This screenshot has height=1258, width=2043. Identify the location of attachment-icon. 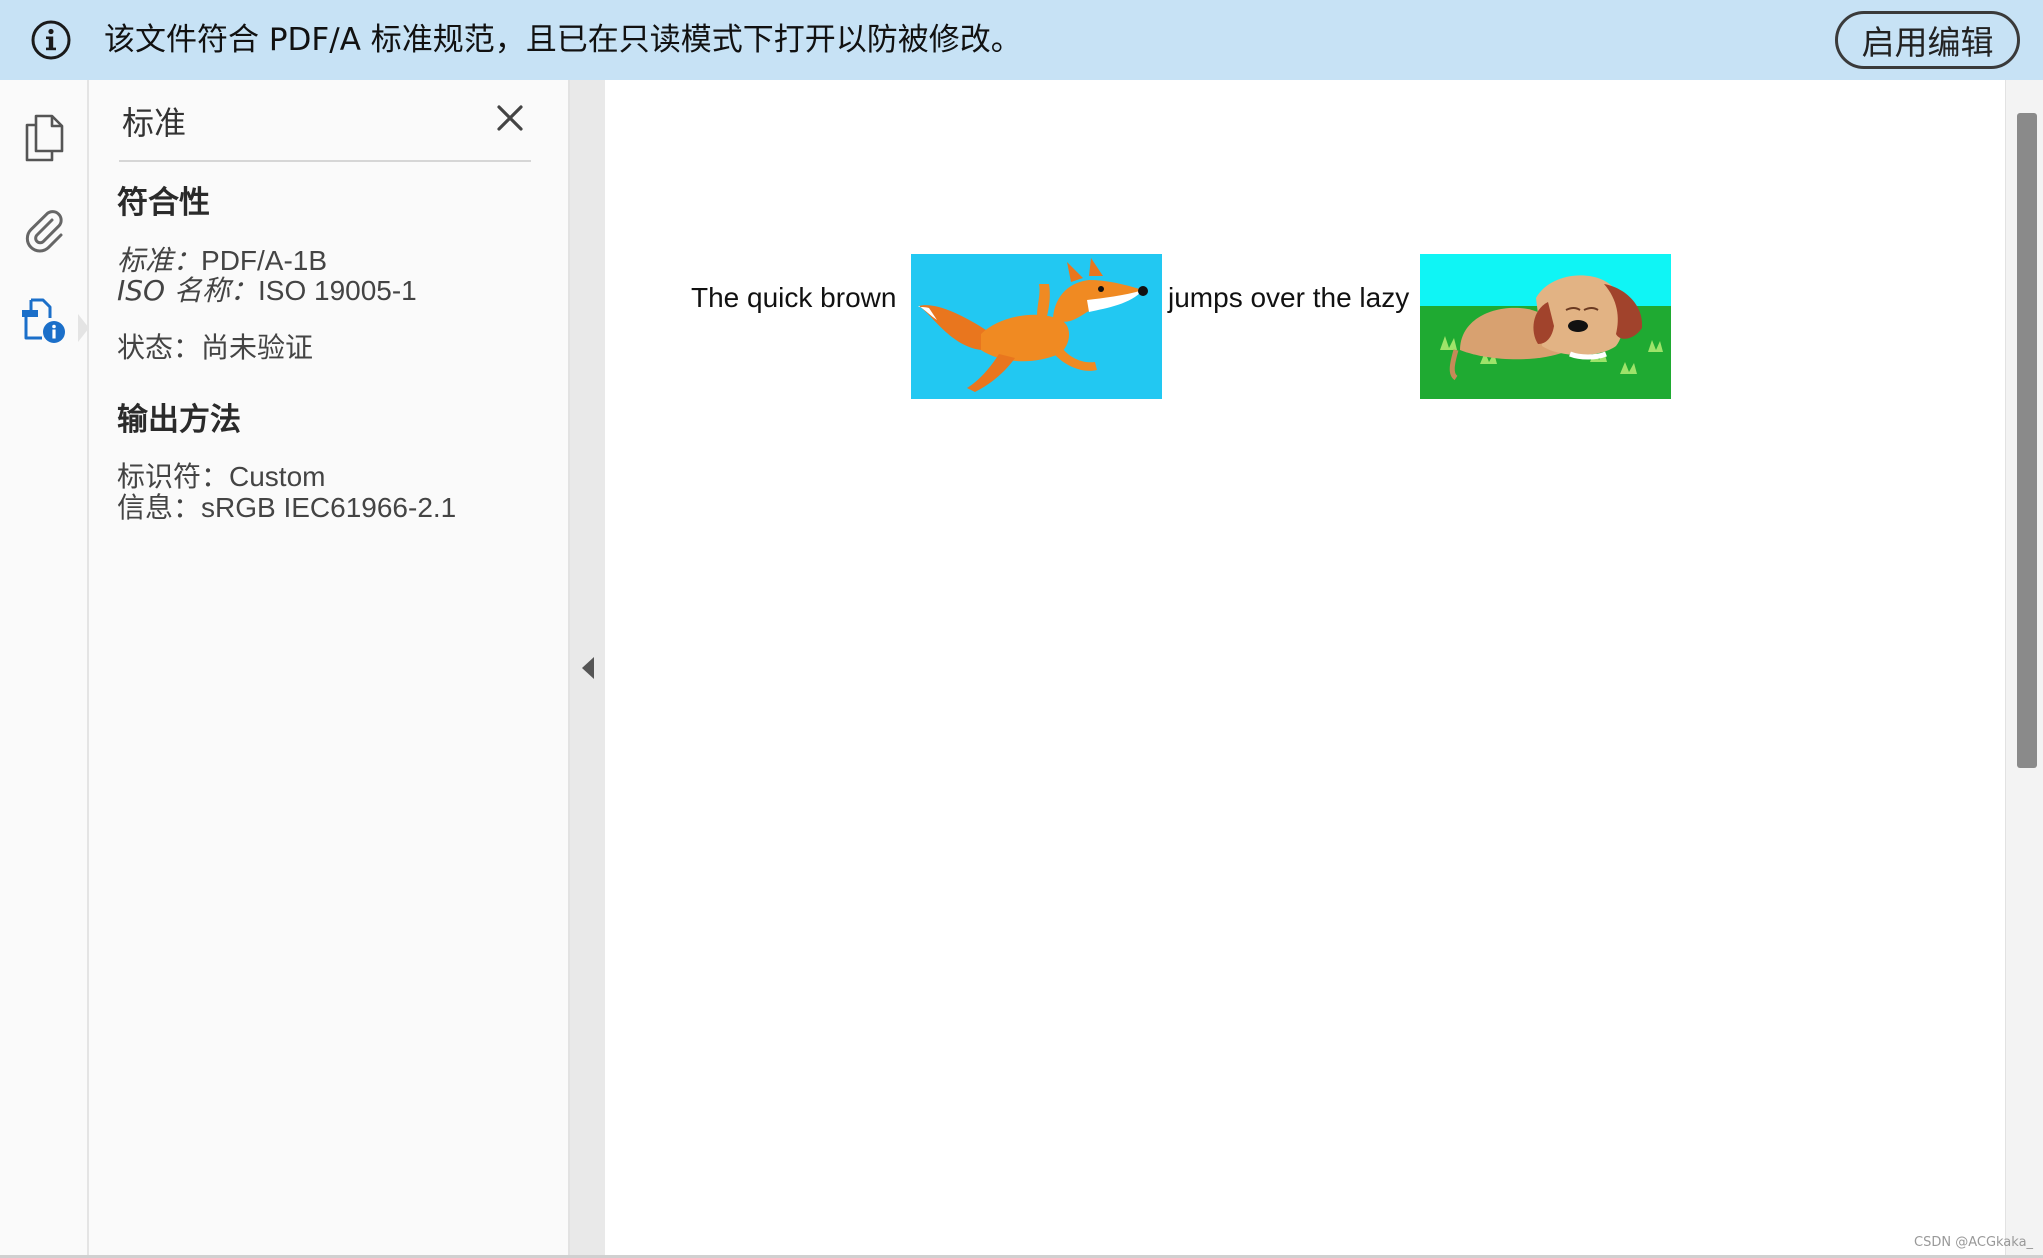
(44, 231).